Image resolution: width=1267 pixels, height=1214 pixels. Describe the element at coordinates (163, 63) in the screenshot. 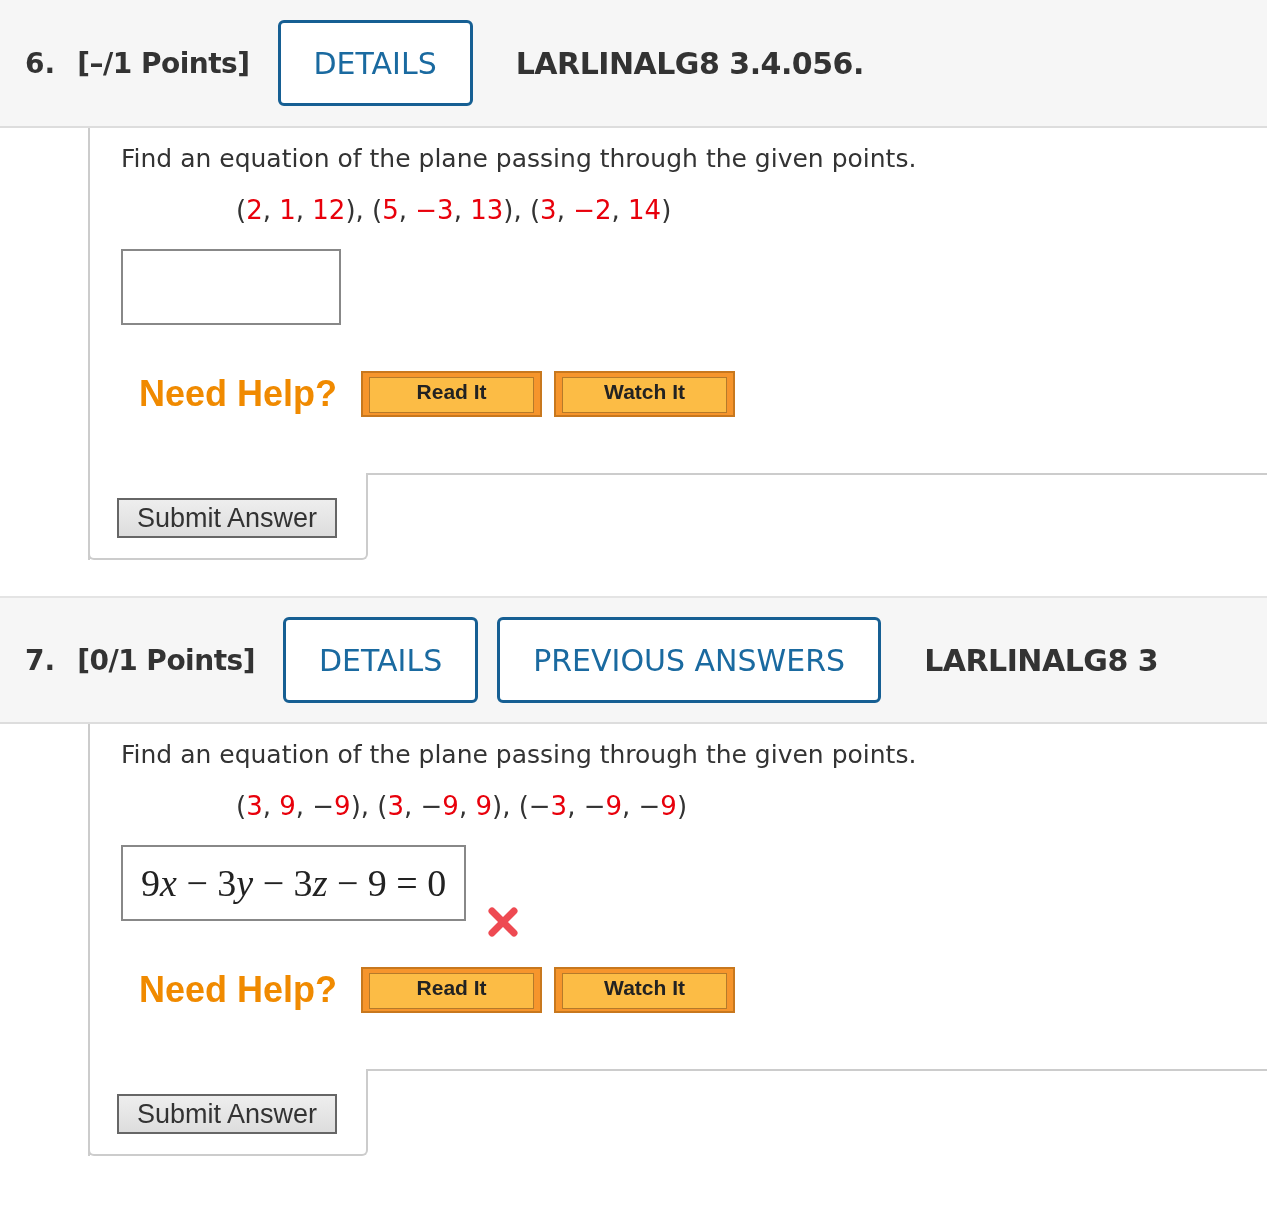

I see `points-label: [–/1 Points]` at that location.